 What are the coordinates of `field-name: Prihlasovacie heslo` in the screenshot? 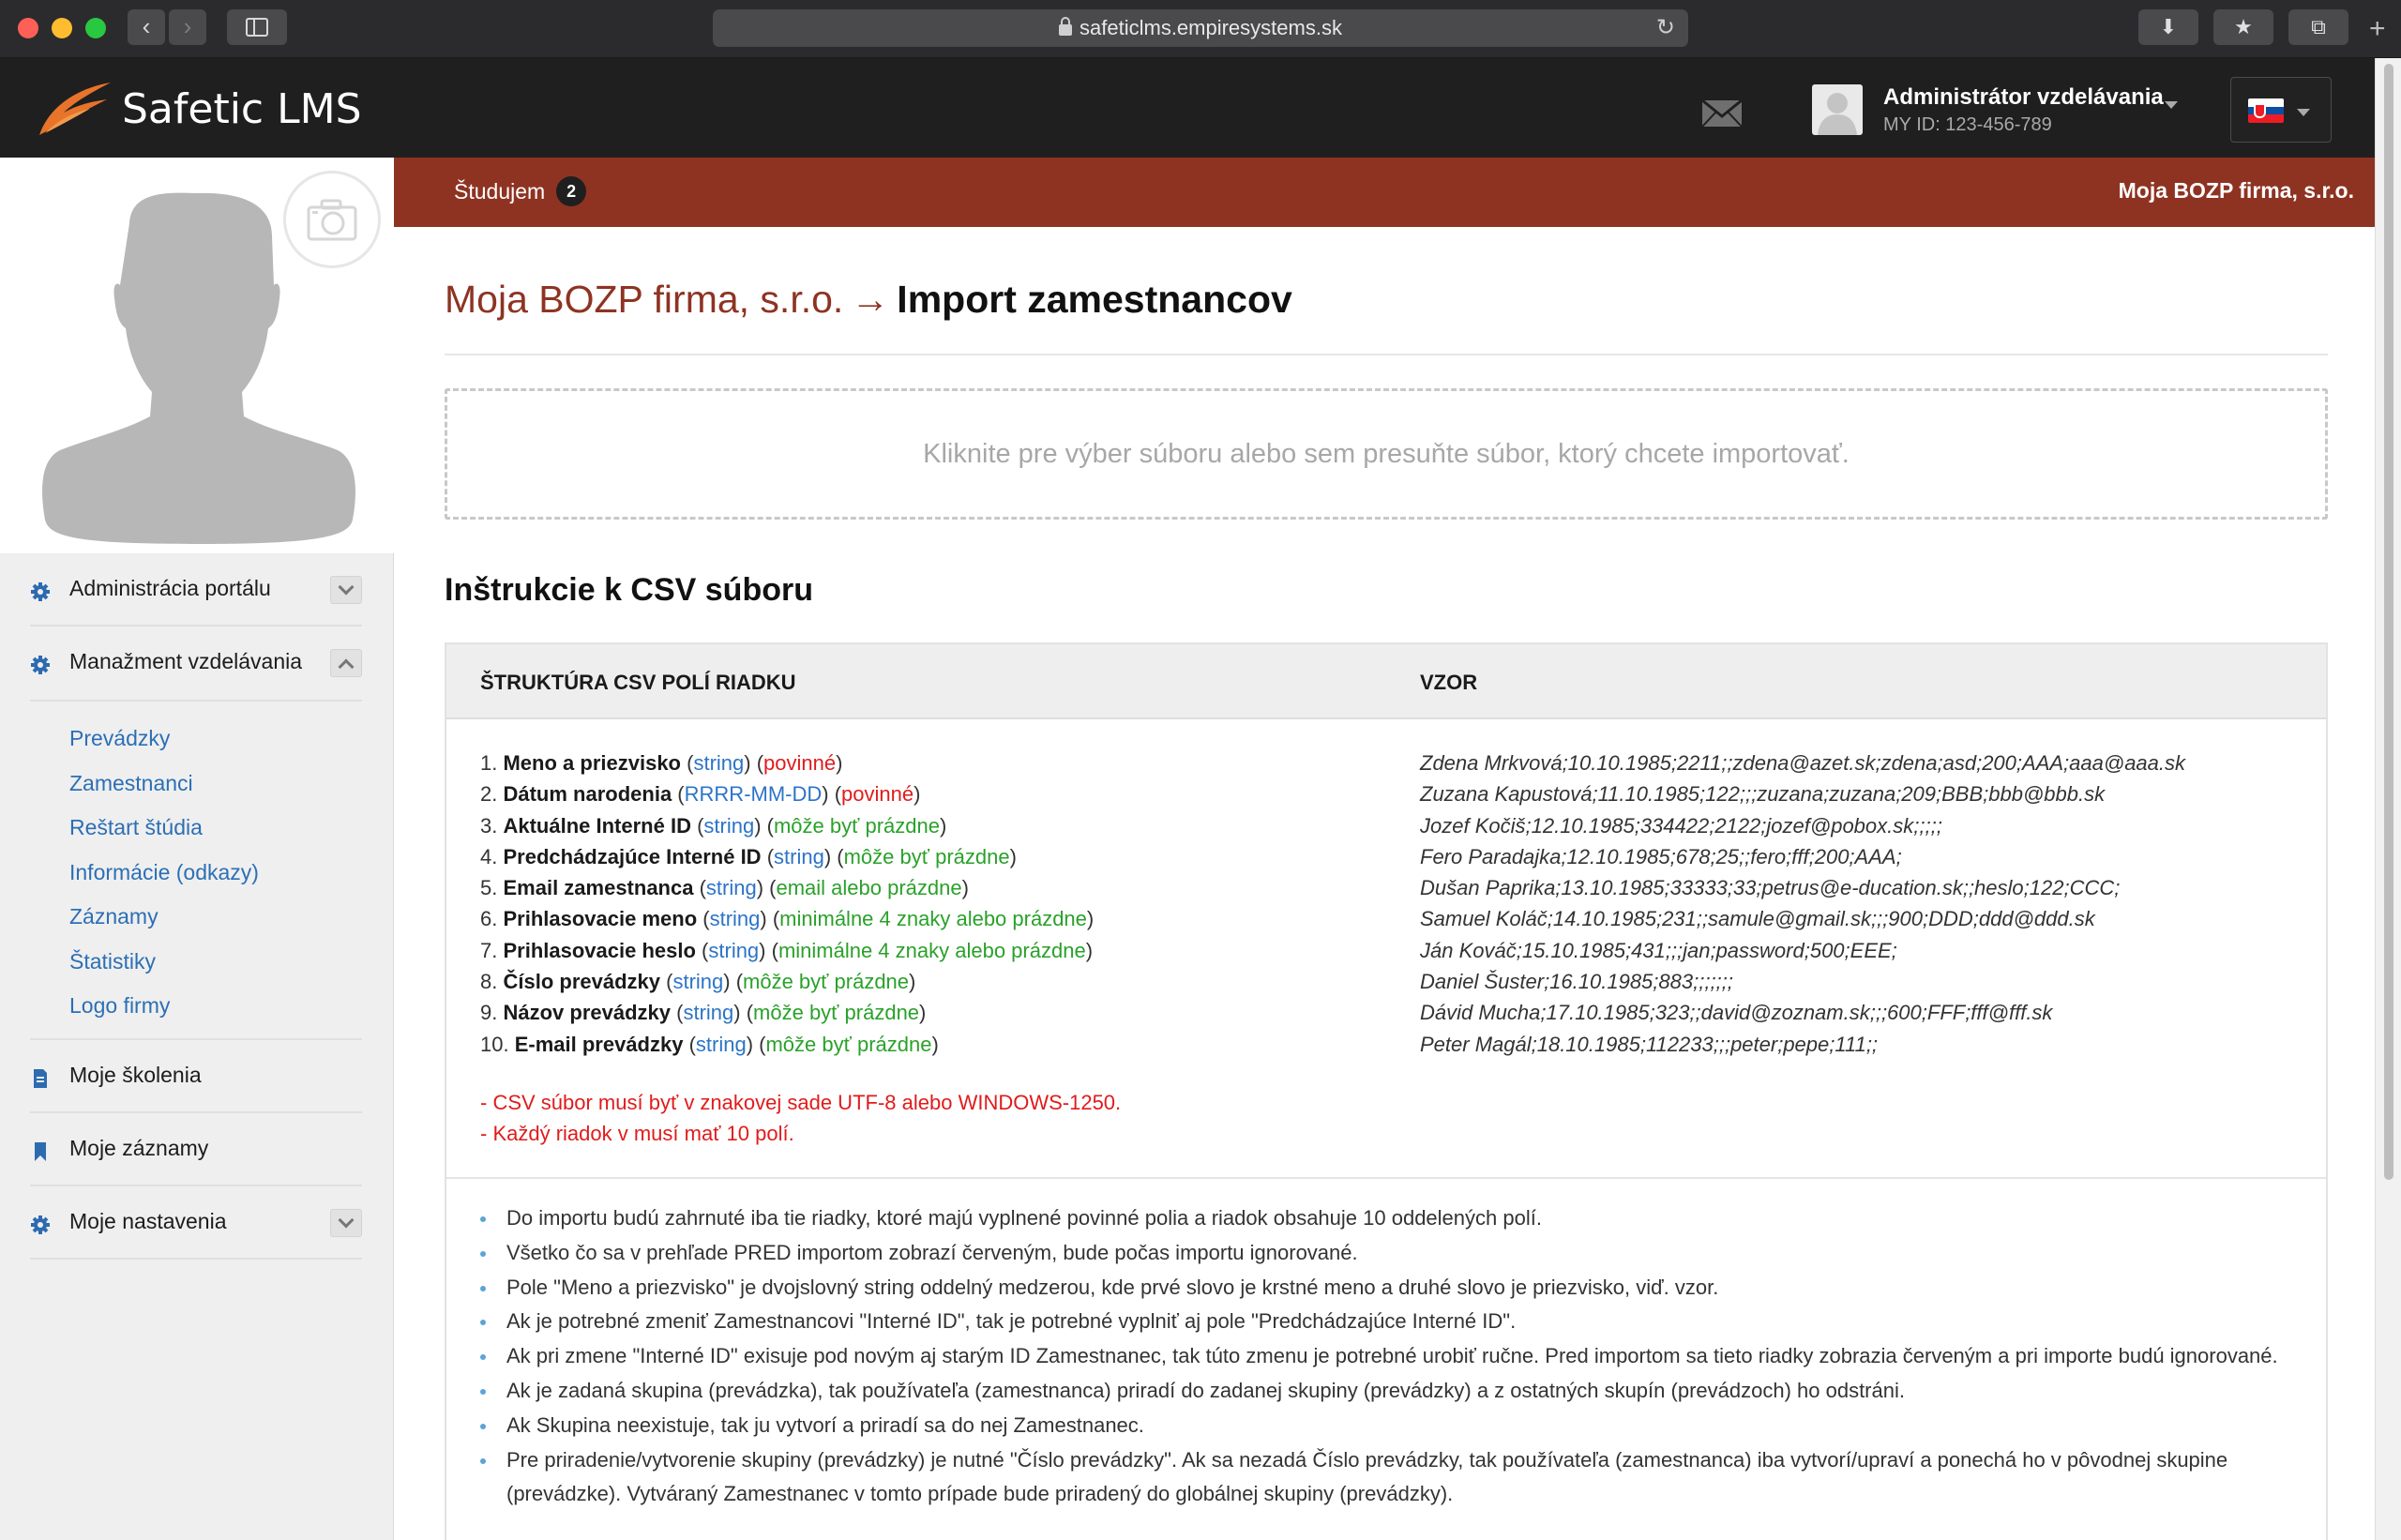 It's located at (599, 950).